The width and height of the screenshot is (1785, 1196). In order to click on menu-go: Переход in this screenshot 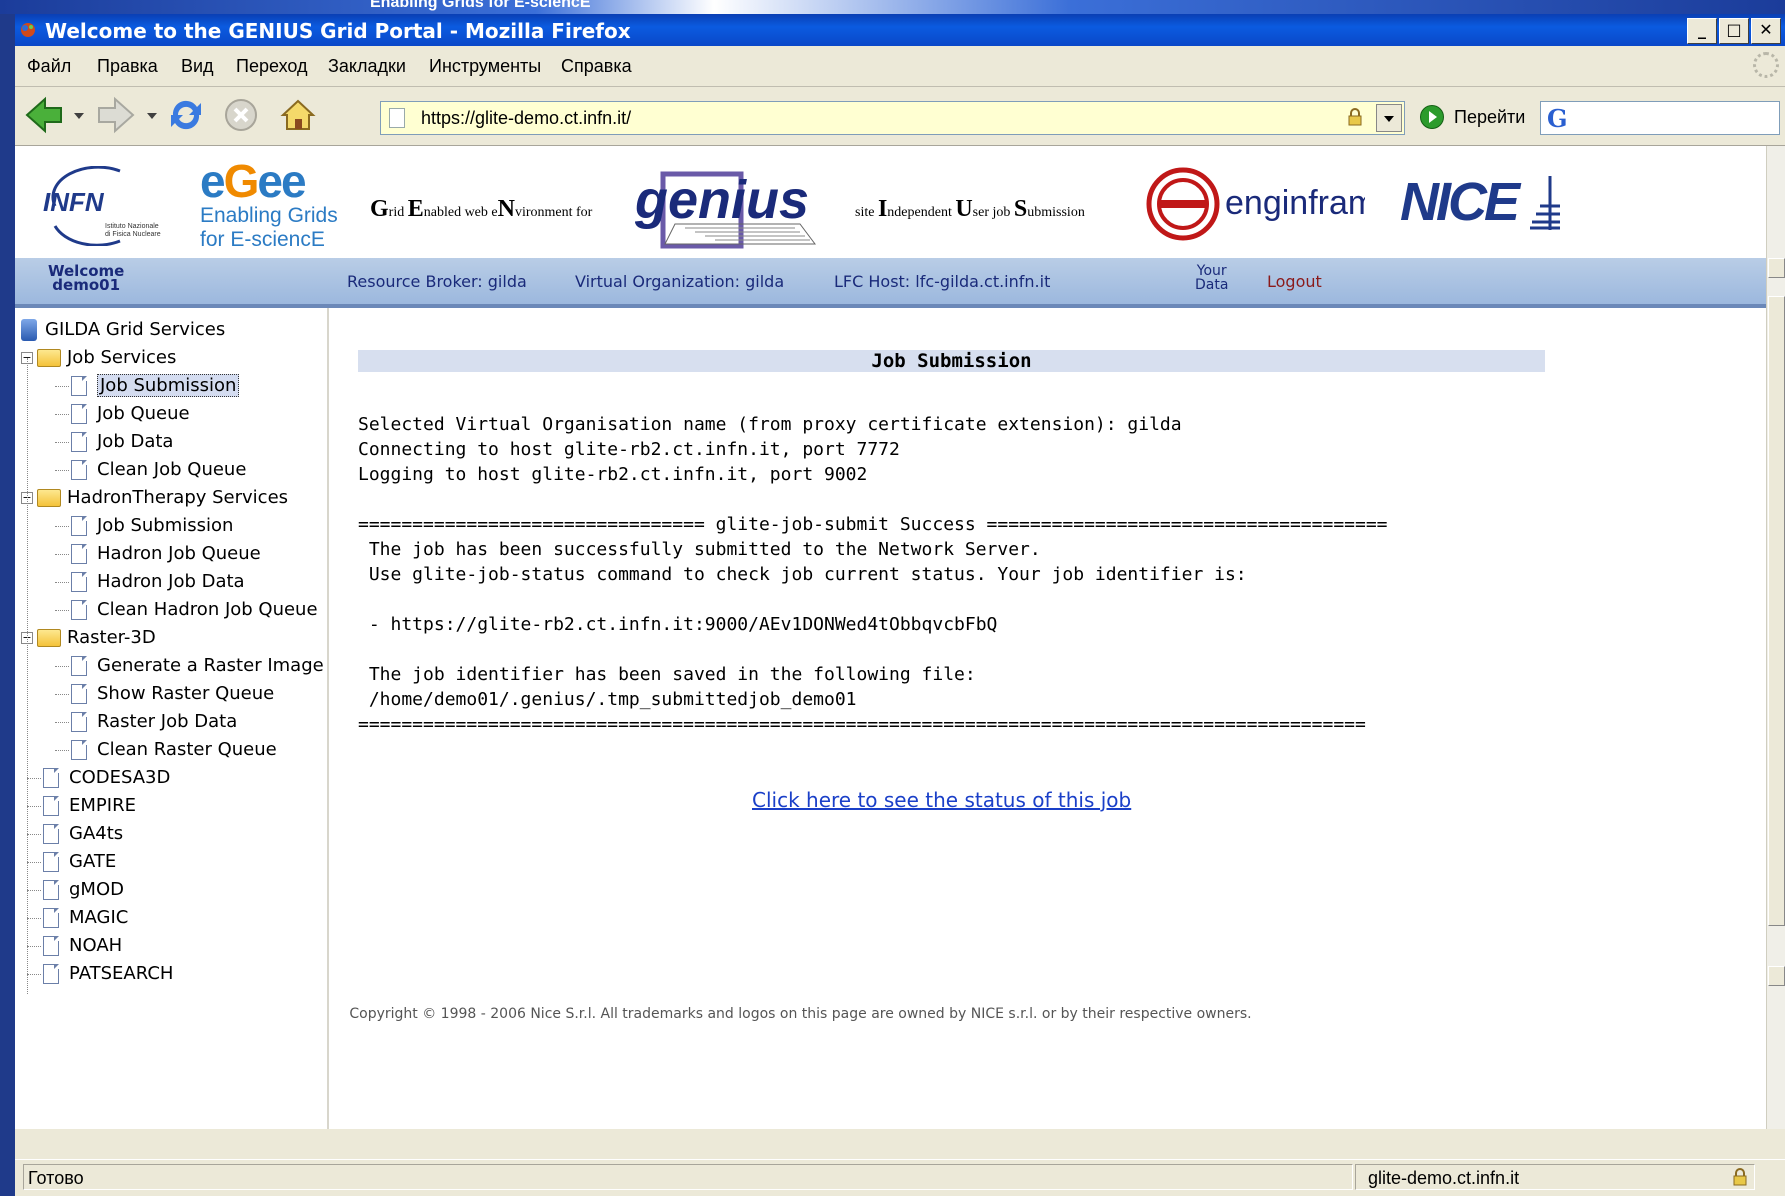, I will do `click(272, 66)`.